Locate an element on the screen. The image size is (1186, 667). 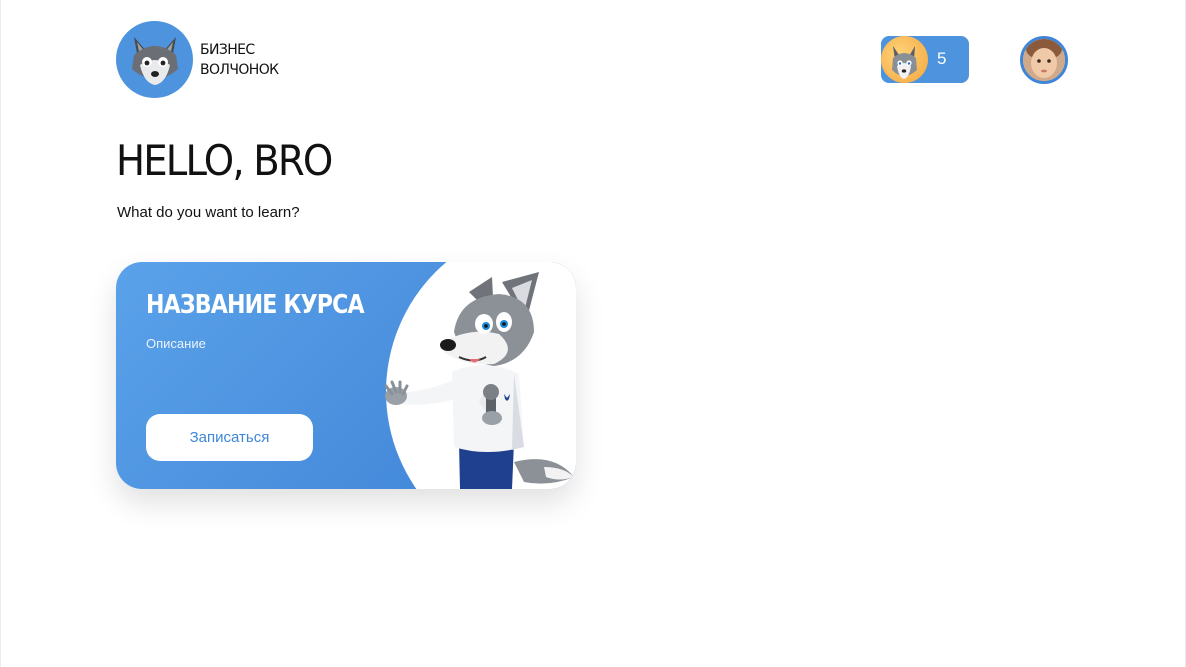
wolf-avatar-icon is located at coordinates (904, 59).